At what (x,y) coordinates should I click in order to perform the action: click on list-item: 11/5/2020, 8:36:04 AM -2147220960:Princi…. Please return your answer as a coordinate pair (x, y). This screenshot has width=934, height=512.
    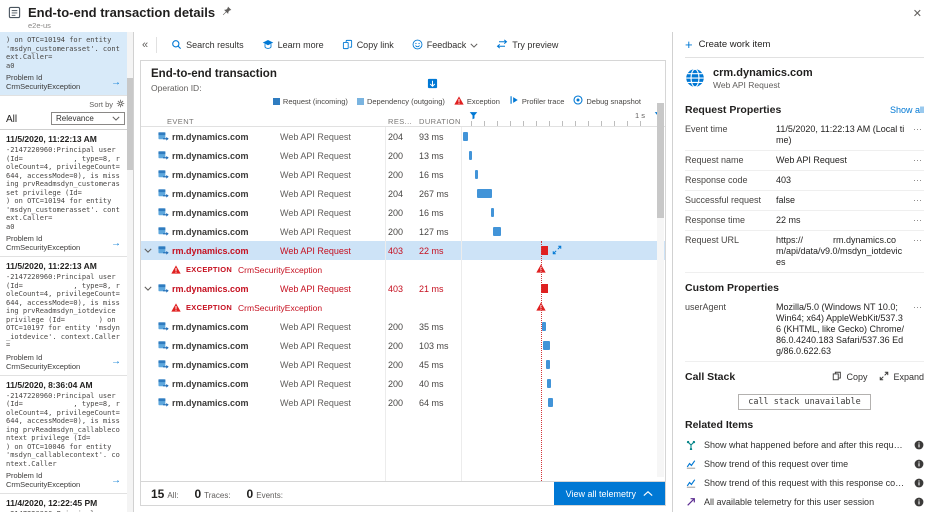
    Looking at the image, I should click on (66, 435).